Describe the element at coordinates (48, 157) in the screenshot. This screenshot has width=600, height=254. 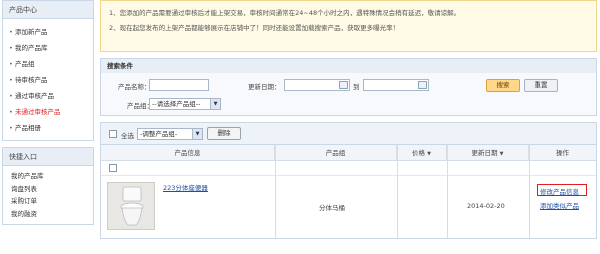
I see `quick-entry-title: 快捷入口` at that location.